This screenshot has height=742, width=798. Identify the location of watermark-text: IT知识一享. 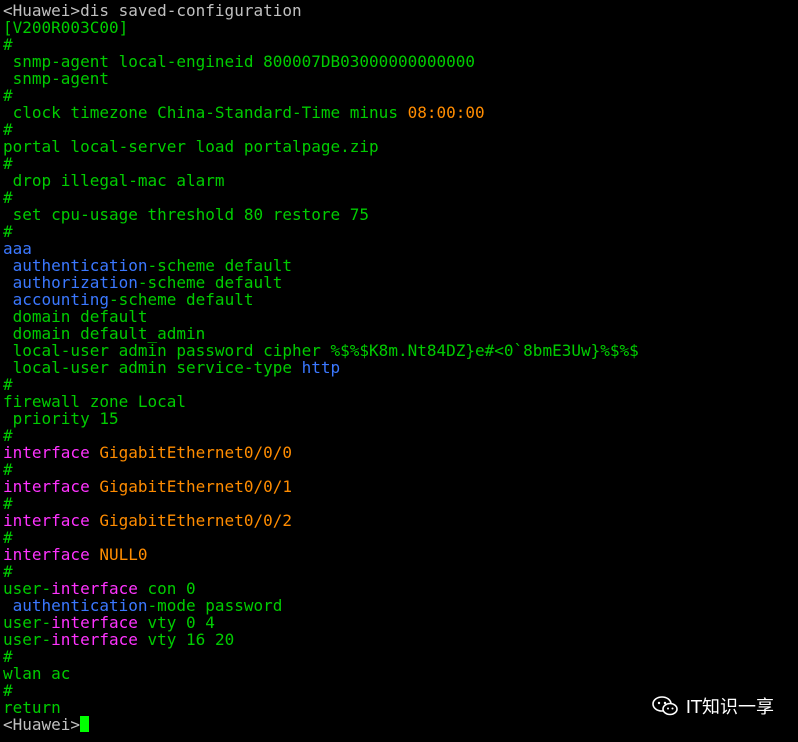
(729, 707).